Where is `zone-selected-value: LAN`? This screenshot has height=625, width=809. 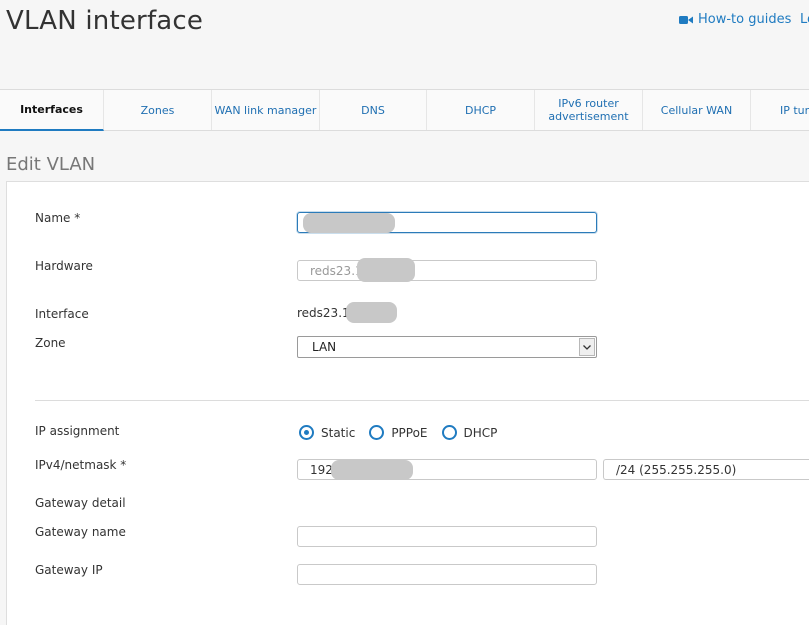 zone-selected-value: LAN is located at coordinates (324, 347).